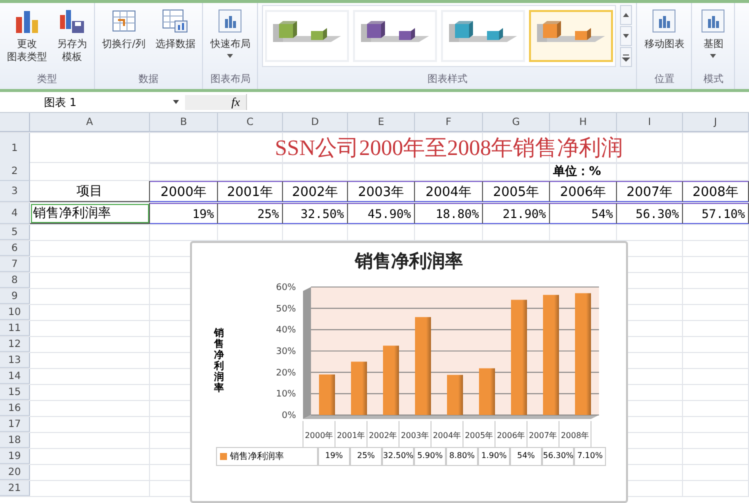  What do you see at coordinates (230, 79) in the screenshot?
I see `group-label: 图表布局` at bounding box center [230, 79].